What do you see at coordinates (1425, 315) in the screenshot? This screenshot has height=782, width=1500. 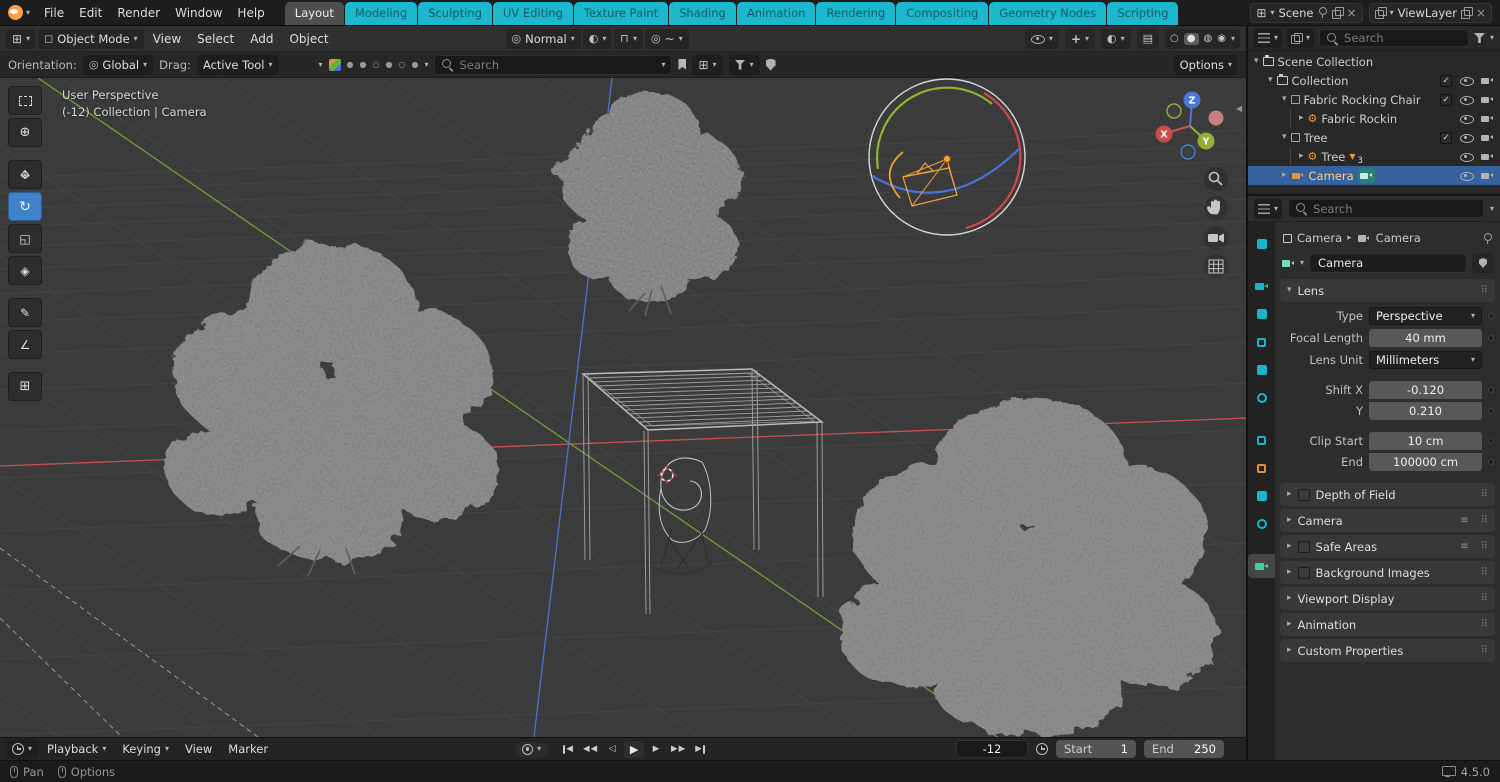 I see `lens-type-dropdown: Perspective` at bounding box center [1425, 315].